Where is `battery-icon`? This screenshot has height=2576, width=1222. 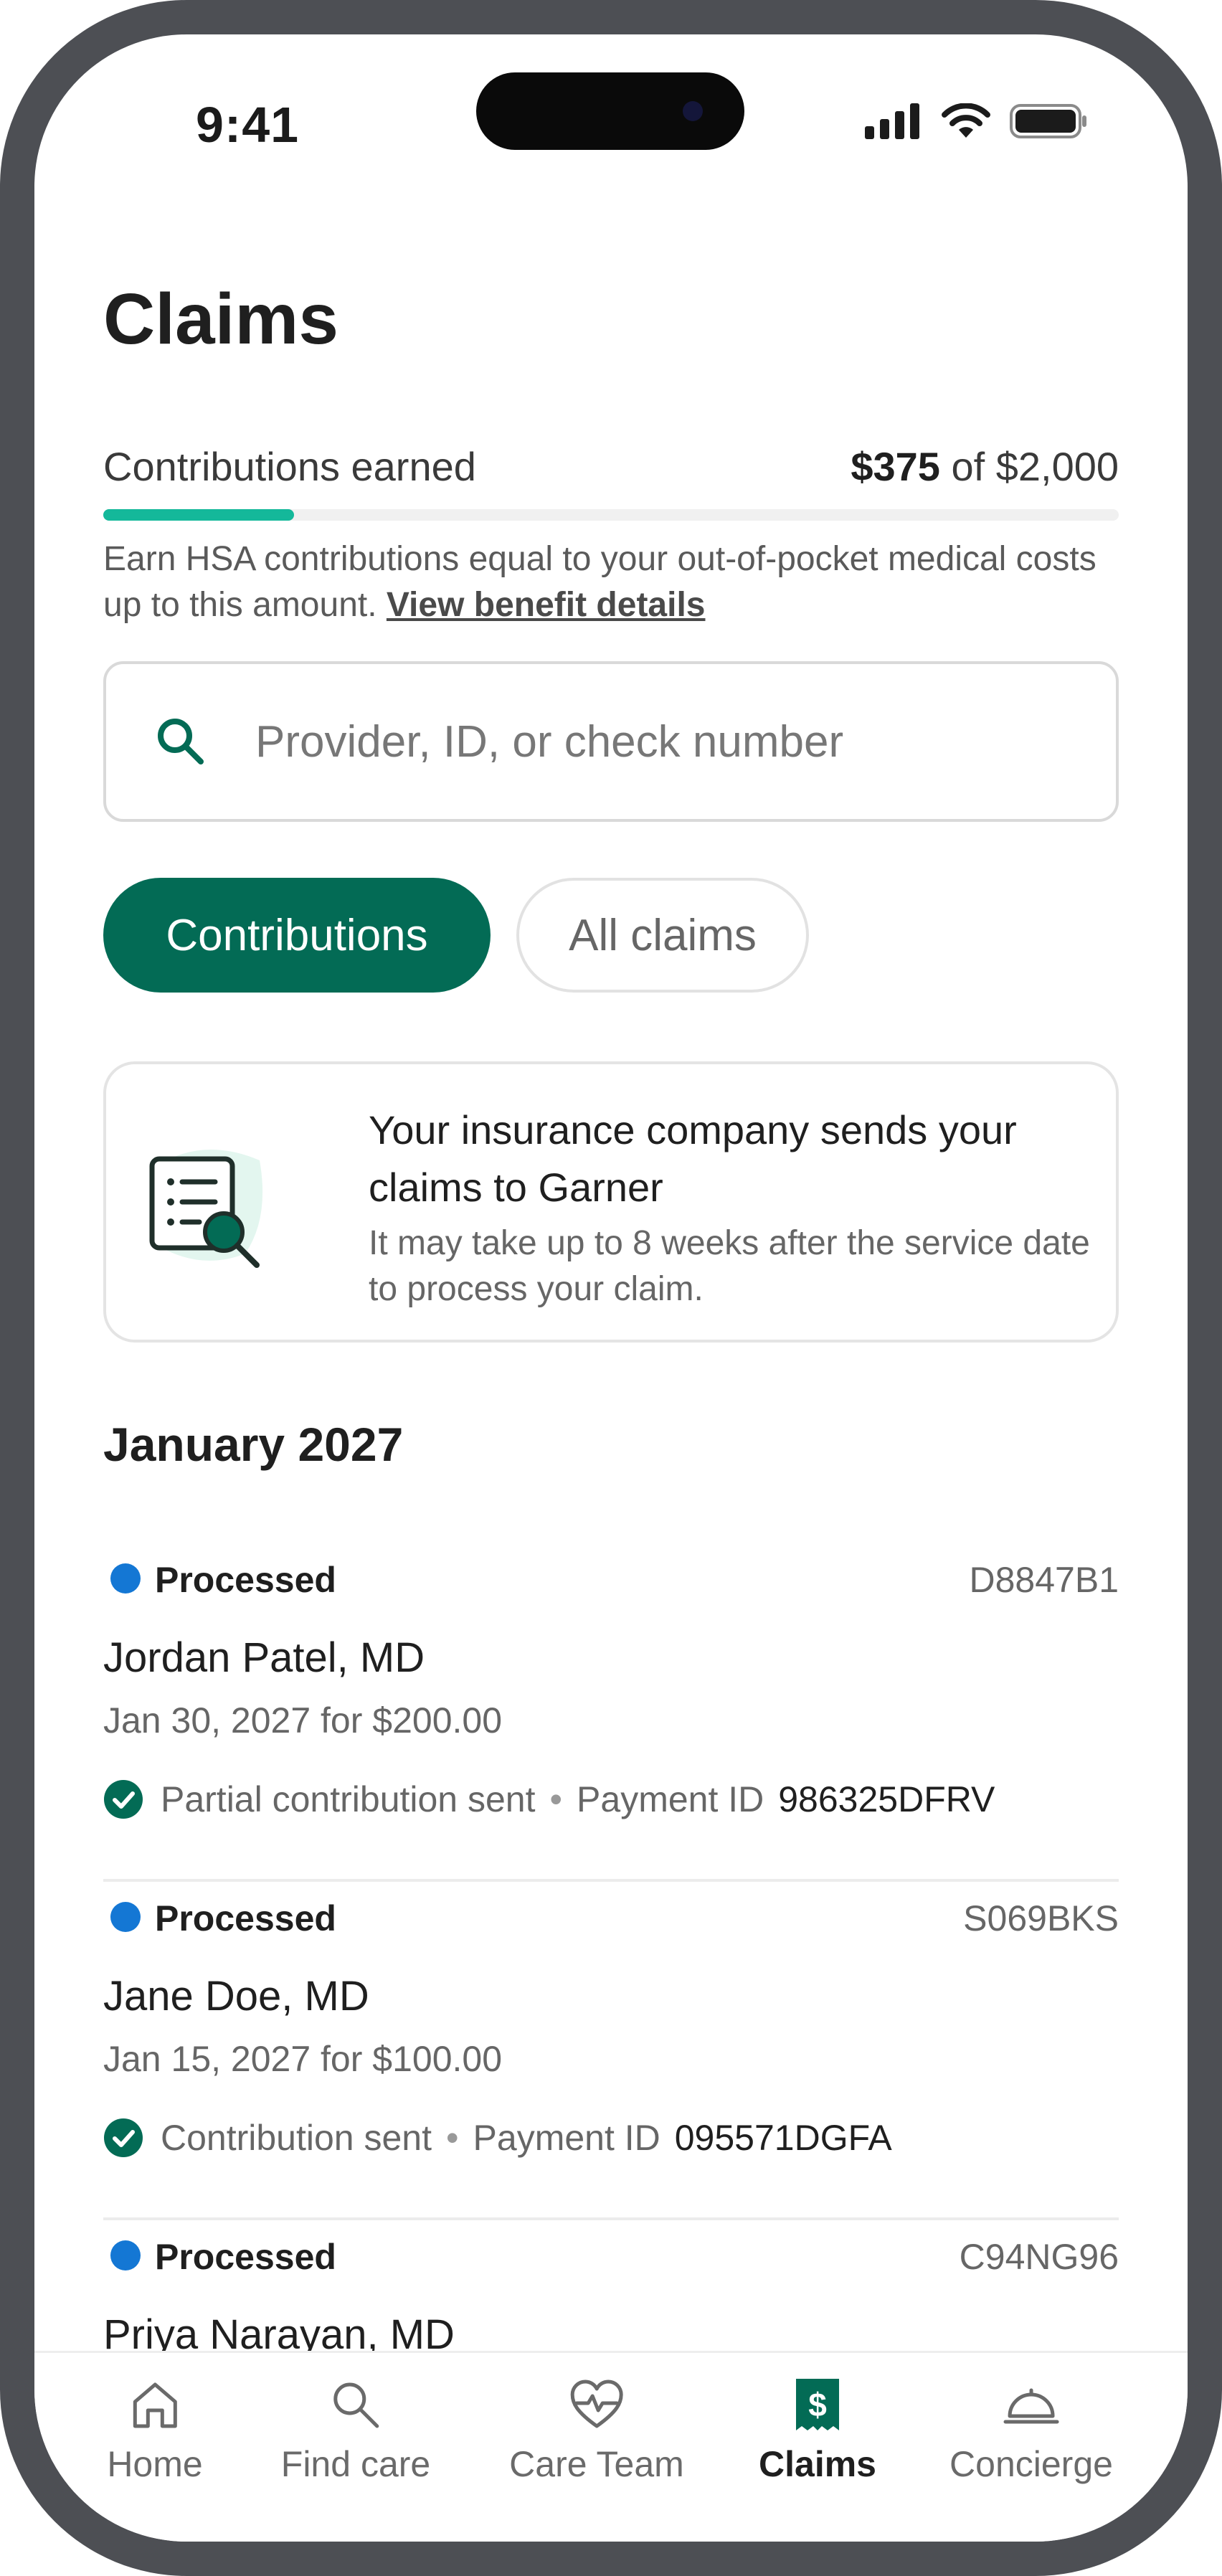 battery-icon is located at coordinates (1048, 121).